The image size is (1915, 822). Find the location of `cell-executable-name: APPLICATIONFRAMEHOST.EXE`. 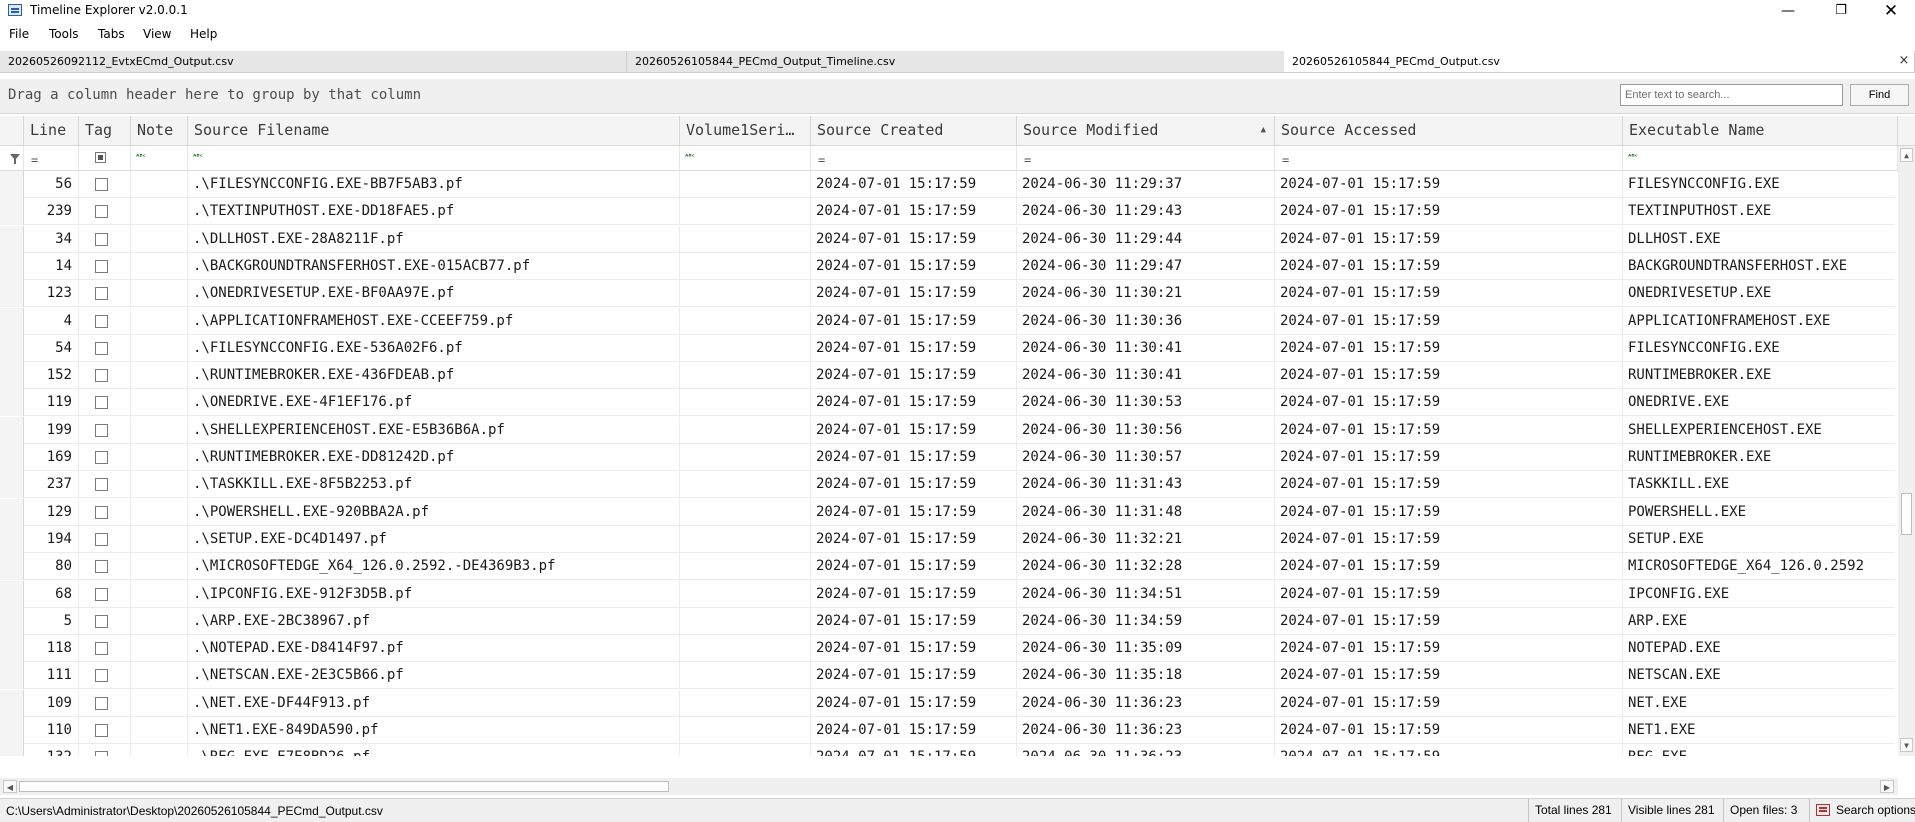

cell-executable-name: APPLICATIONFRAMEHOST.EXE is located at coordinates (1759, 321).